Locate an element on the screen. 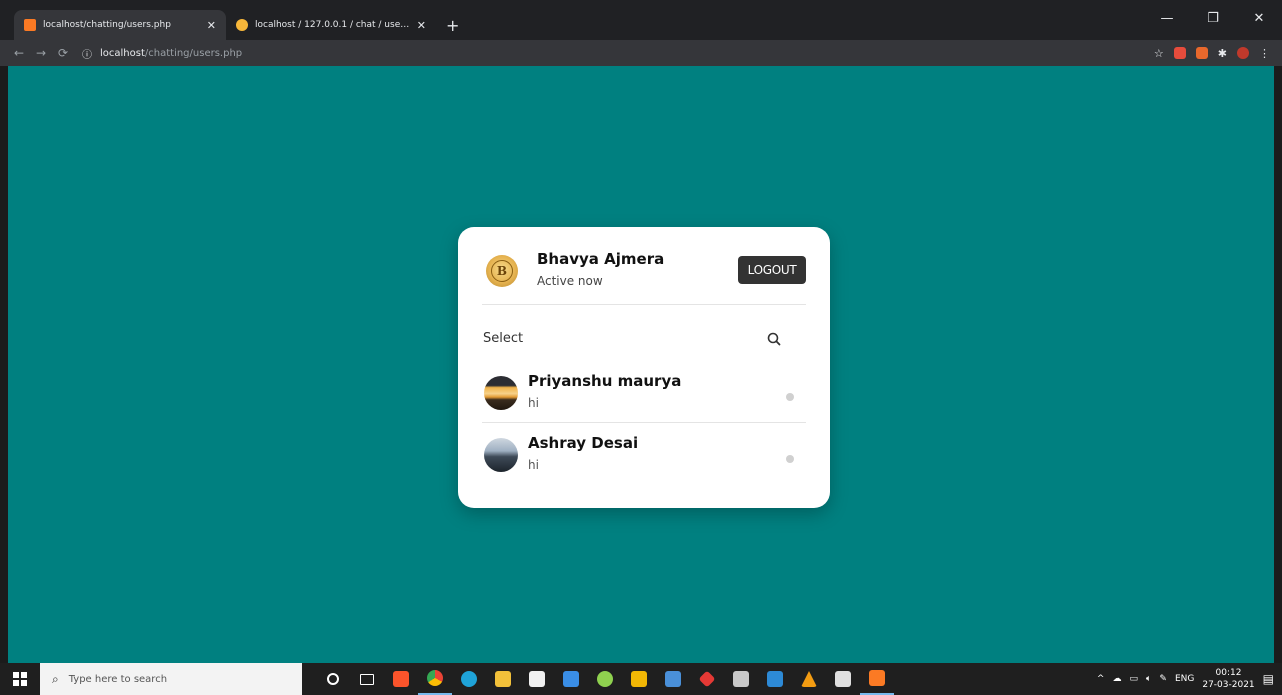  notifications-icon: ▤ is located at coordinates (1268, 679).